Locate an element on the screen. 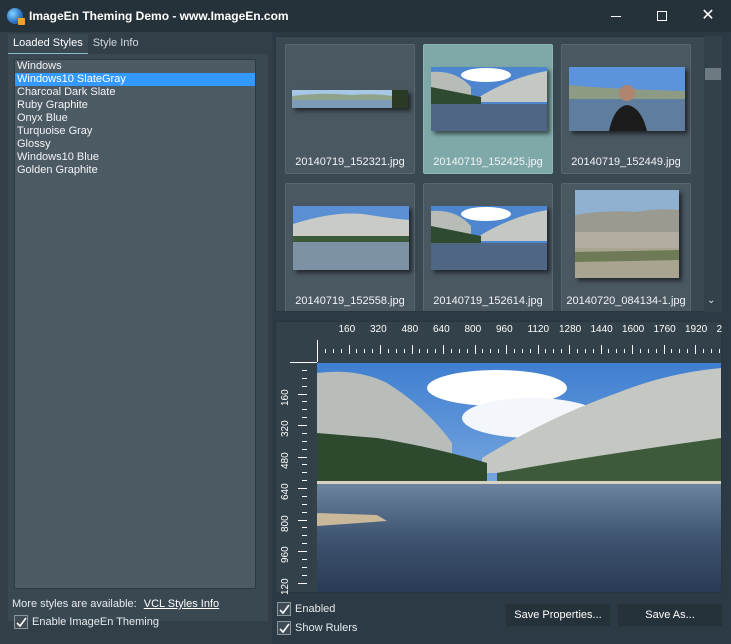 The image size is (731, 644). scrollbar-thumb is located at coordinates (713, 74).